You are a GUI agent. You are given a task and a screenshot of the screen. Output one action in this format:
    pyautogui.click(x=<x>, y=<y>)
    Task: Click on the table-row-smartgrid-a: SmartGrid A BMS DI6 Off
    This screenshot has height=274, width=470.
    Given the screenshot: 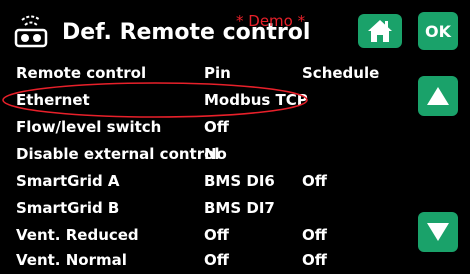 What is the action you would take?
    pyautogui.click(x=200, y=181)
    